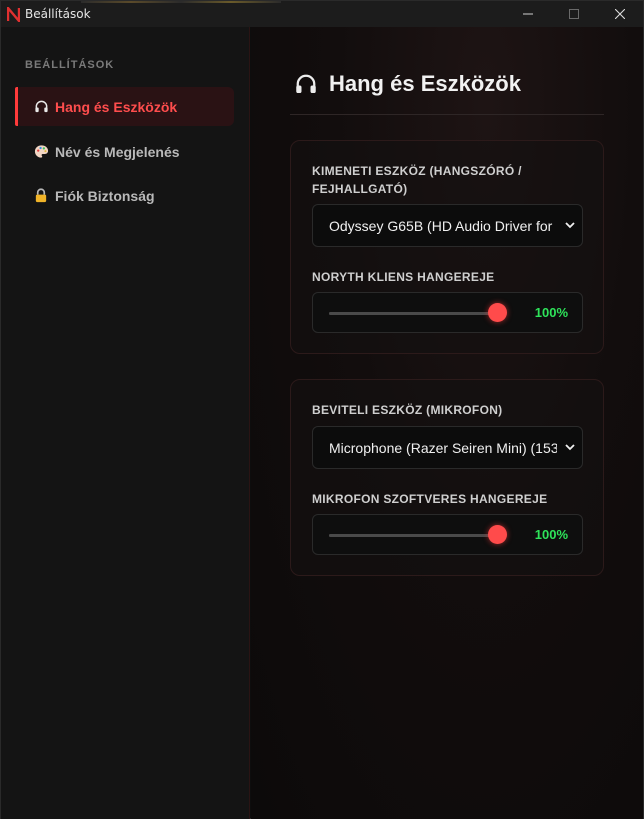 The width and height of the screenshot is (644, 819). I want to click on window-title: Beállítások, so click(58, 14).